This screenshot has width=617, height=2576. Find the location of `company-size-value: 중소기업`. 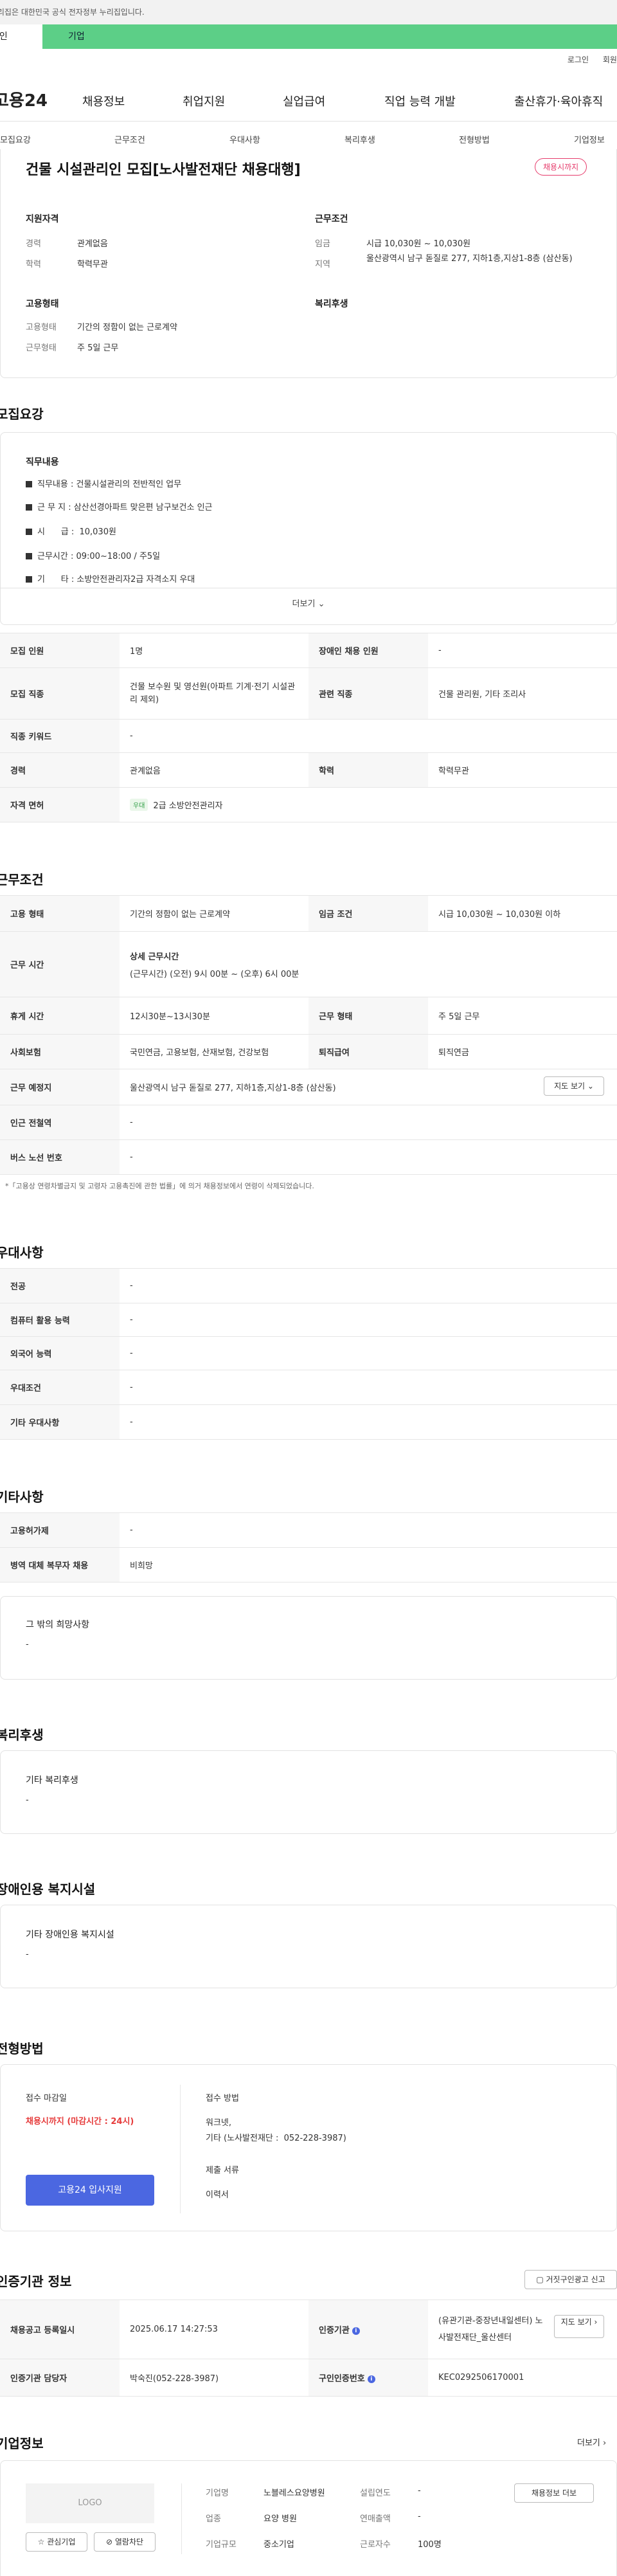

company-size-value: 중소기업 is located at coordinates (279, 2545).